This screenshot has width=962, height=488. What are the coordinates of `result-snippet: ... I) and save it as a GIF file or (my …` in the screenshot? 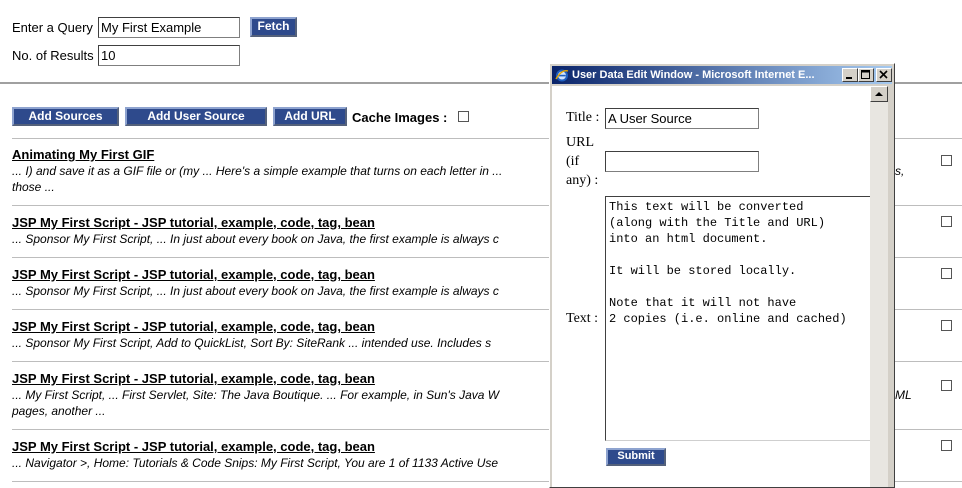 It's located at (257, 171).